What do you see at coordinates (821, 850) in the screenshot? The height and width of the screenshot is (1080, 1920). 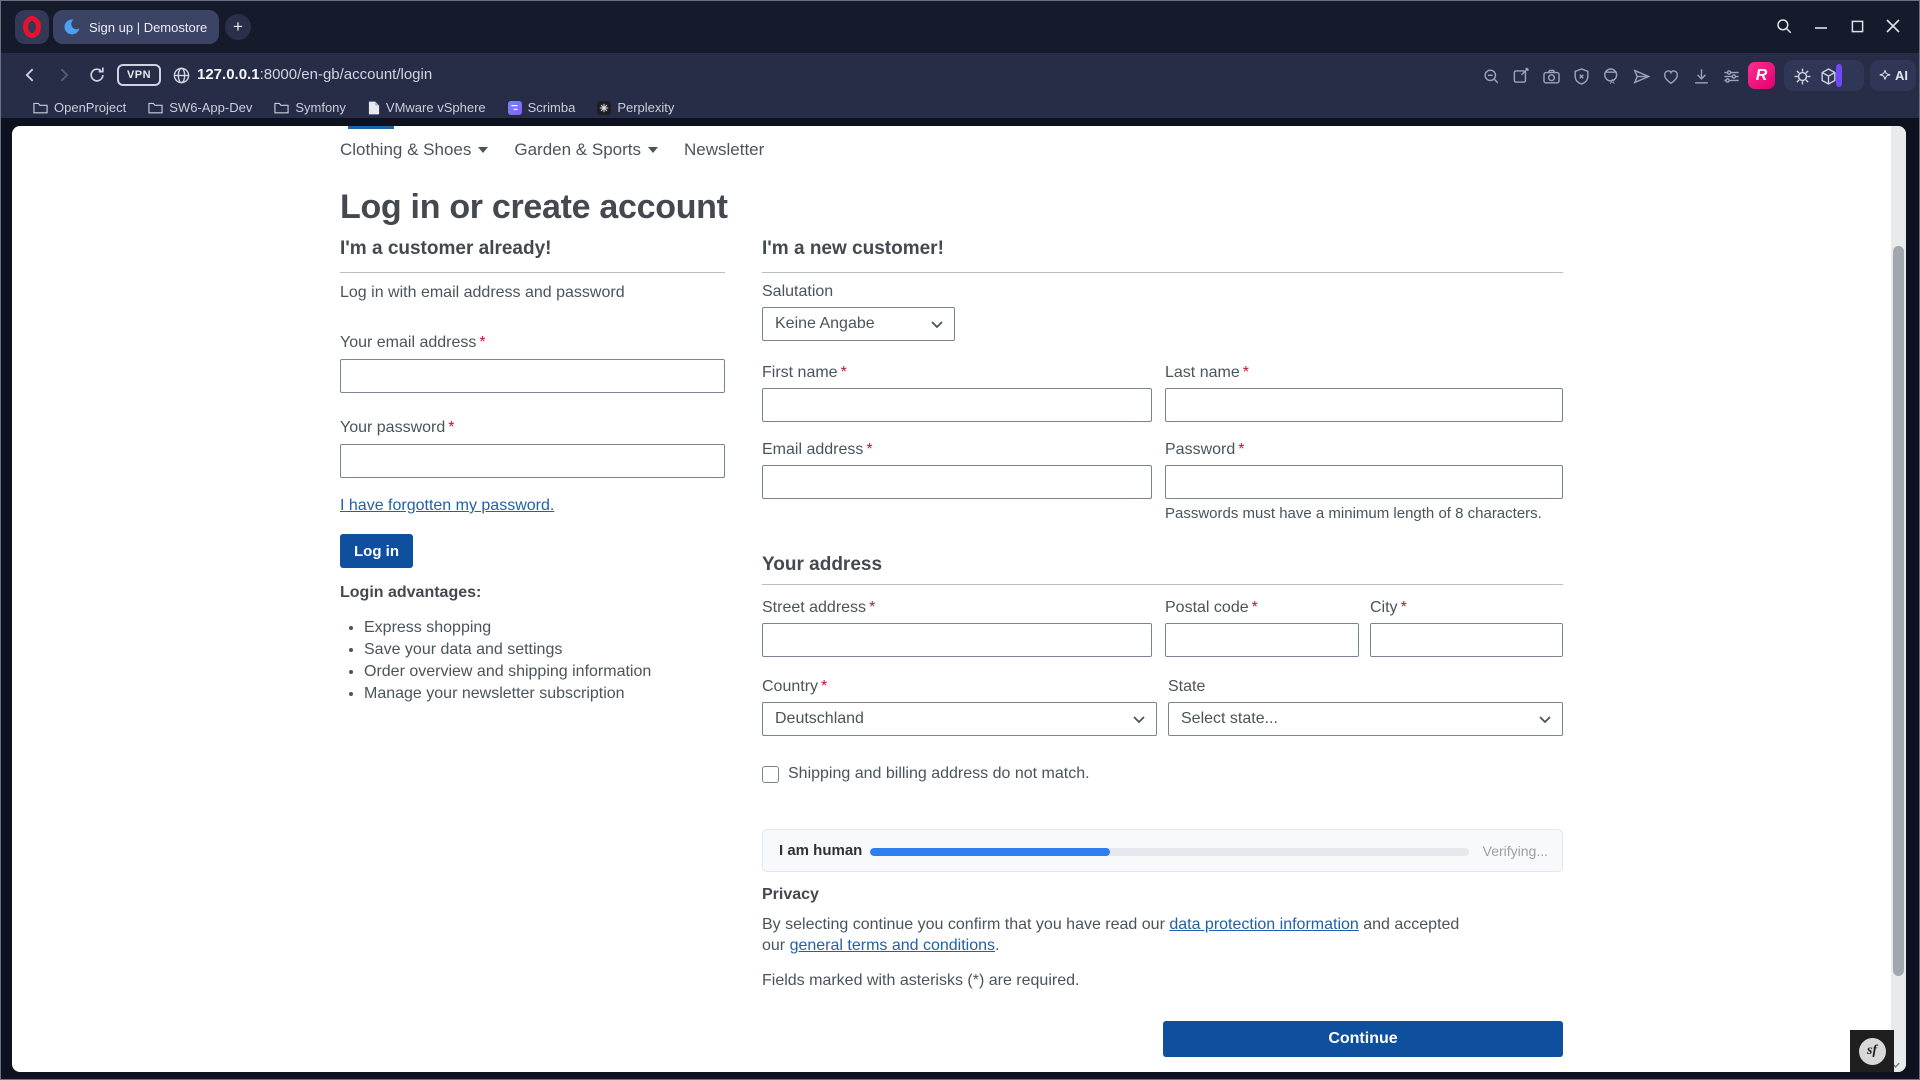 I see `captcha-label: I am human` at bounding box center [821, 850].